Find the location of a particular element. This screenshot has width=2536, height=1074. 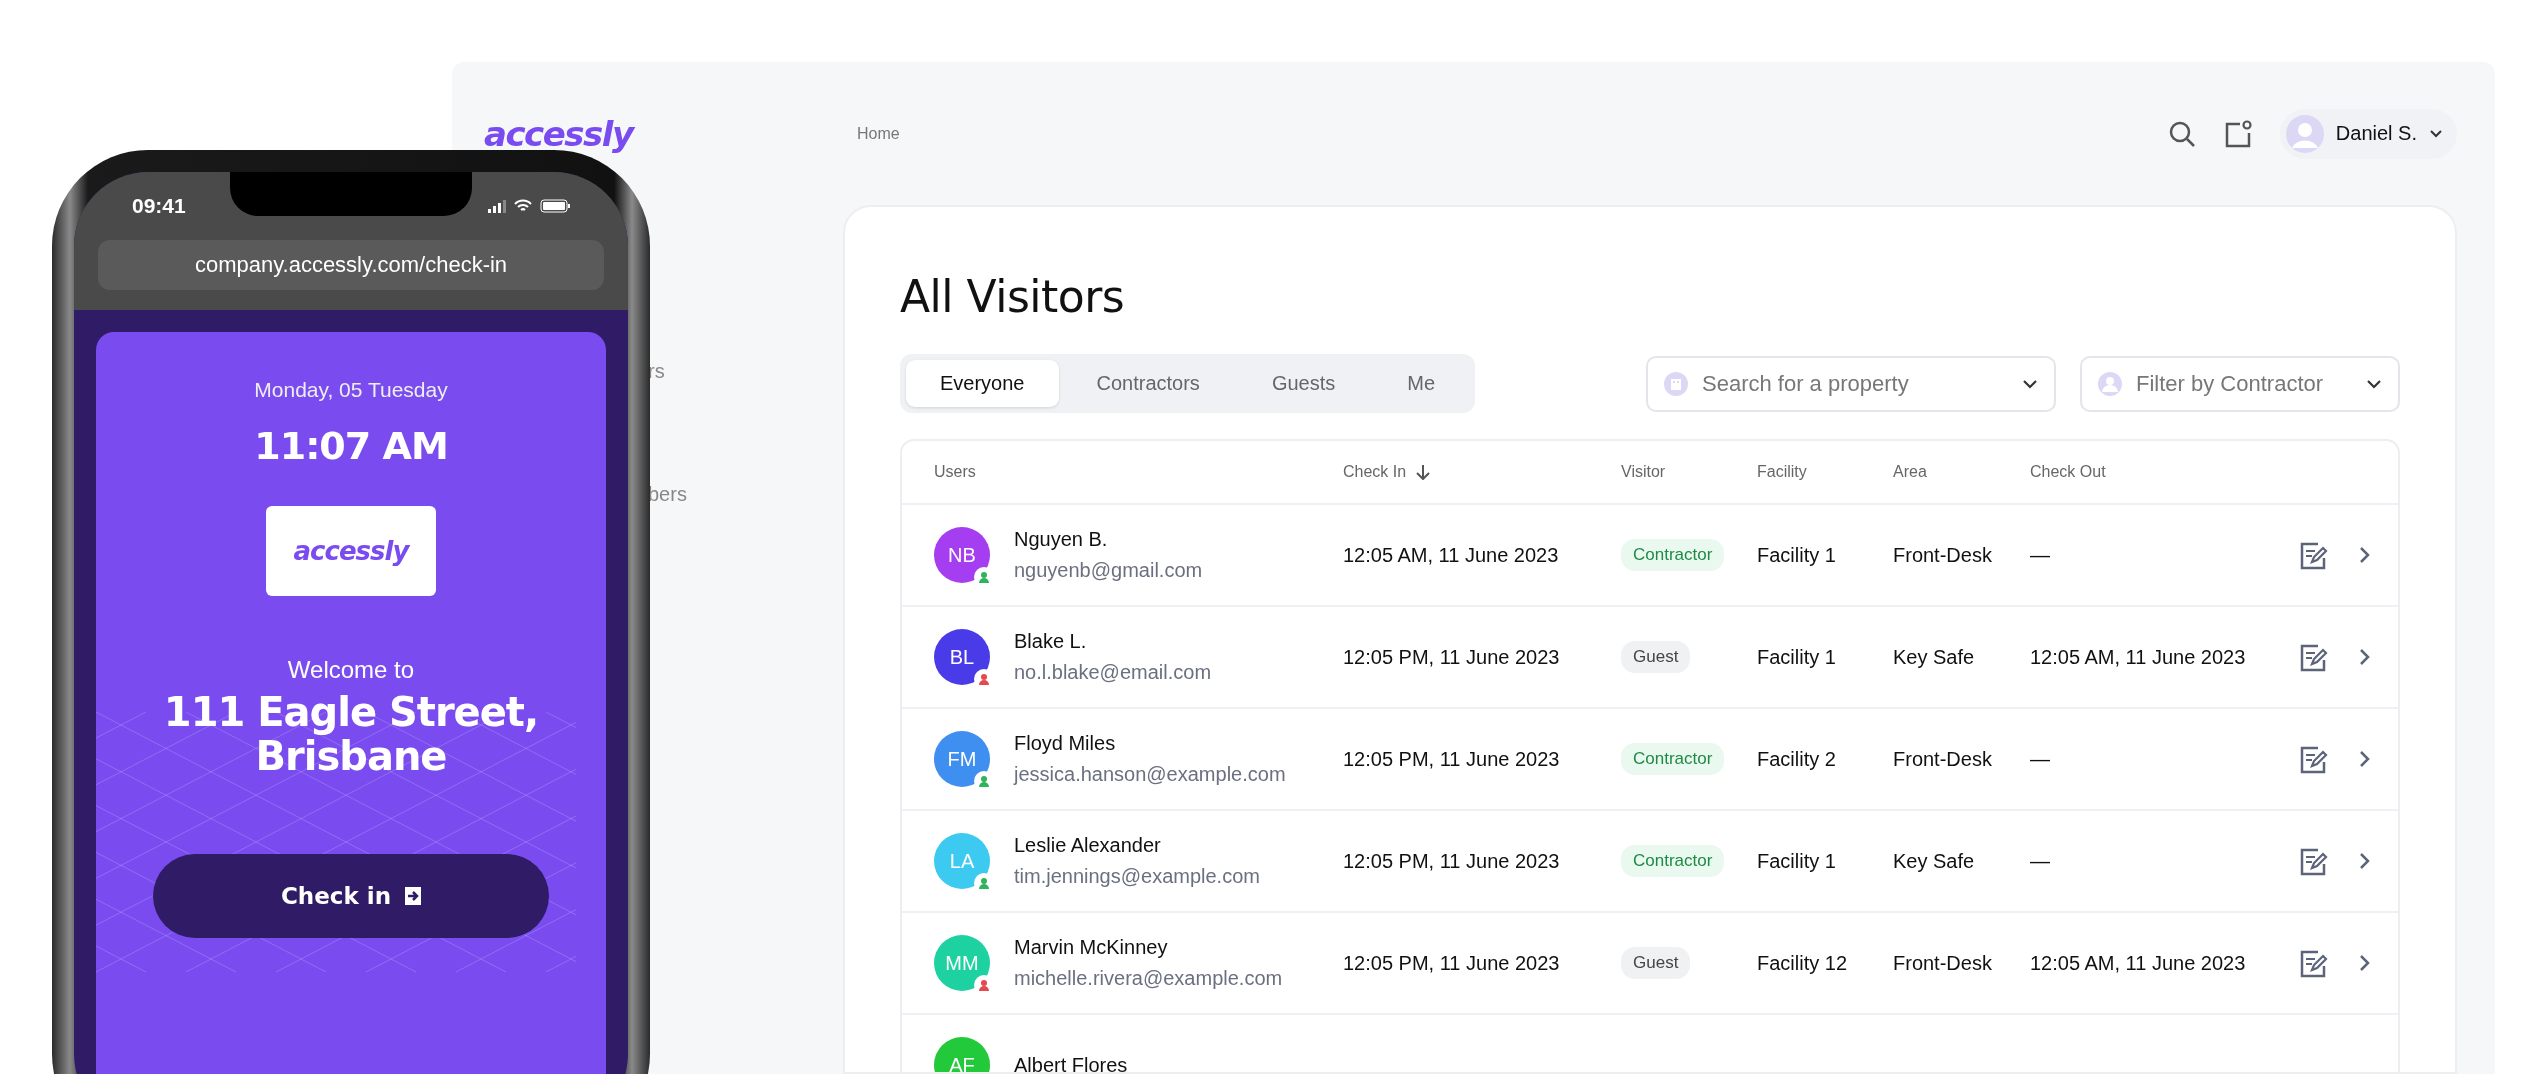

contractor-filter-field: Filter by Contractor is located at coordinates (2244, 383).